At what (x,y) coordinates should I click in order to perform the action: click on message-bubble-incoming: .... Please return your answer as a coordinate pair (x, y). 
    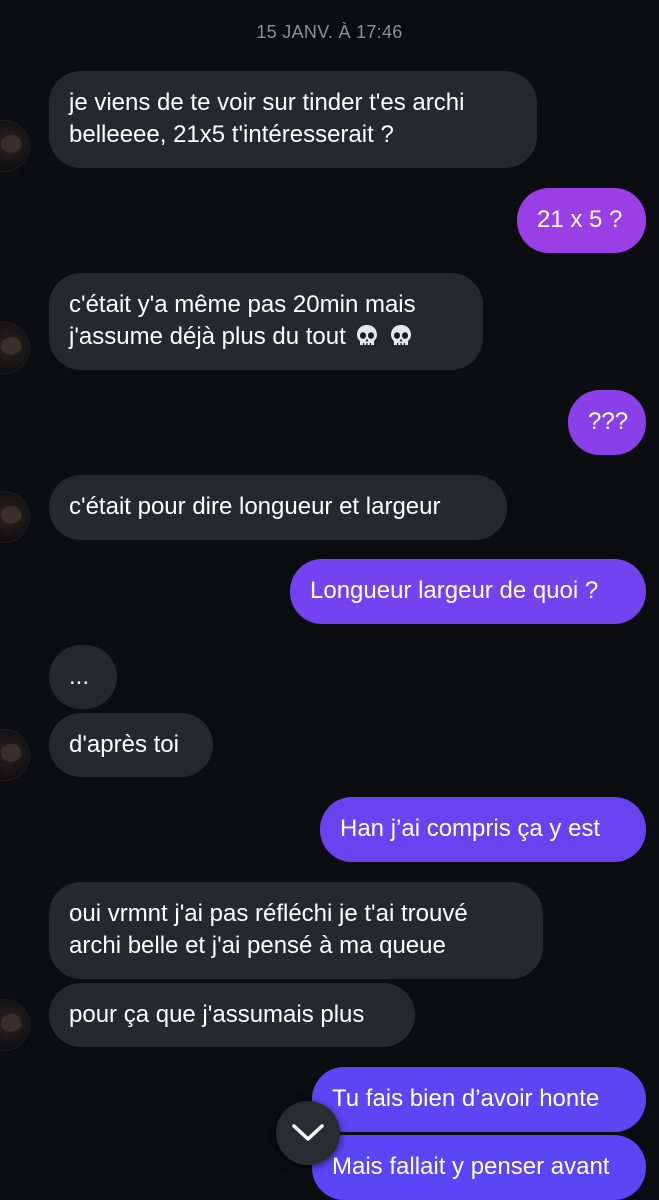
    Looking at the image, I should click on (83, 677).